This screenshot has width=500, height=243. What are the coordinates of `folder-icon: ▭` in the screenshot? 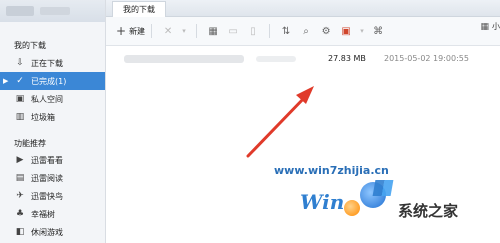 It's located at (233, 31).